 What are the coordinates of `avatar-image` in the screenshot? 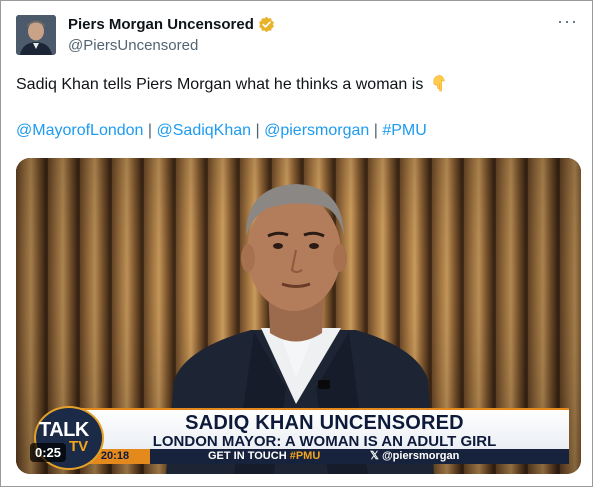 It's located at (36, 35).